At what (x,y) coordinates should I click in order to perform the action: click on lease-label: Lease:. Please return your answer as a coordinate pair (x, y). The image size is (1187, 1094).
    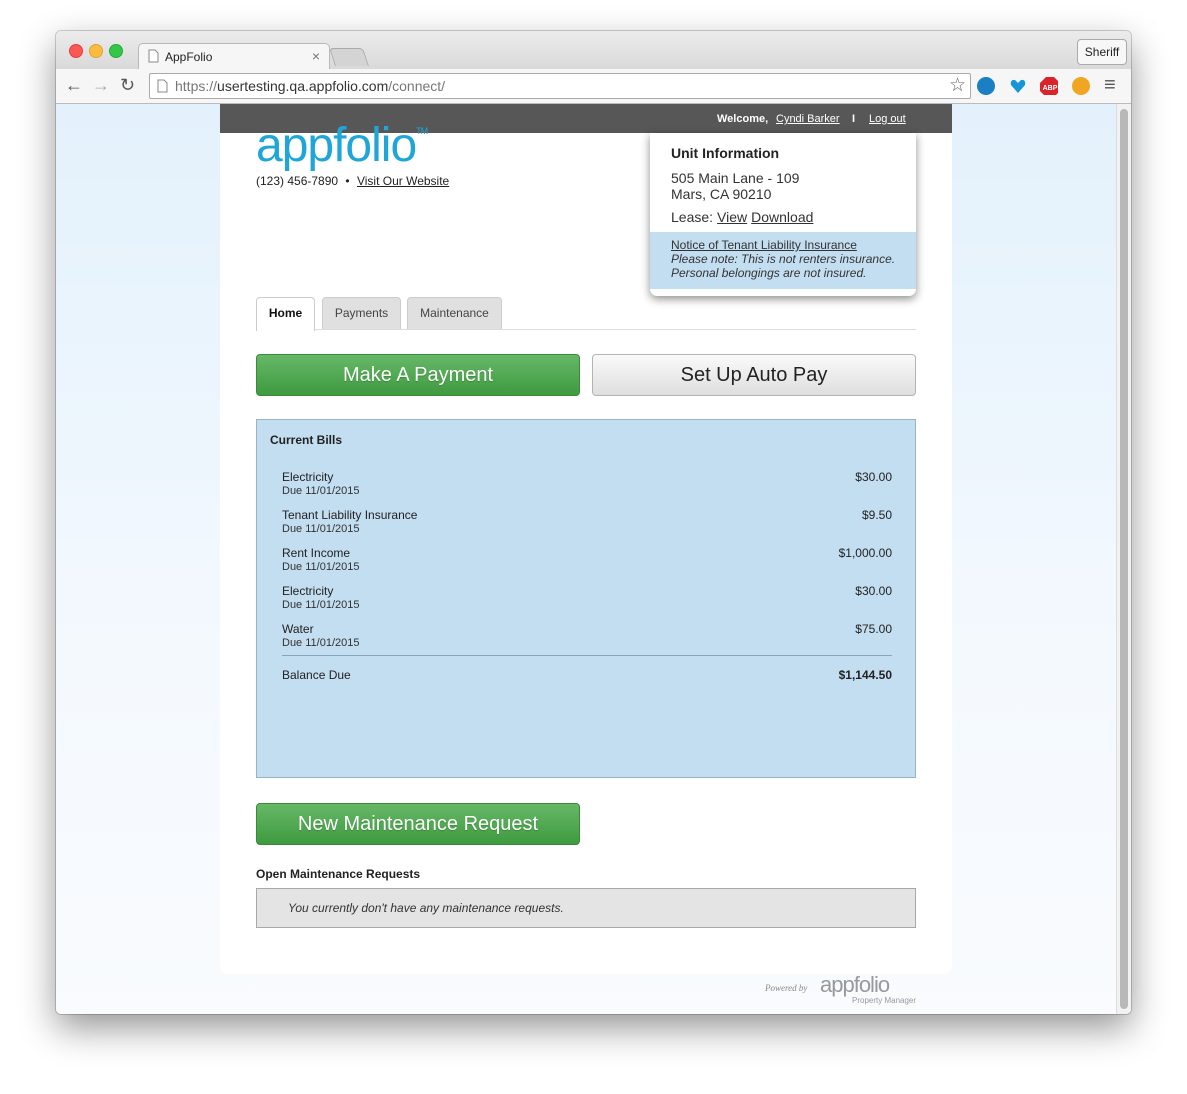
    Looking at the image, I should click on (692, 217).